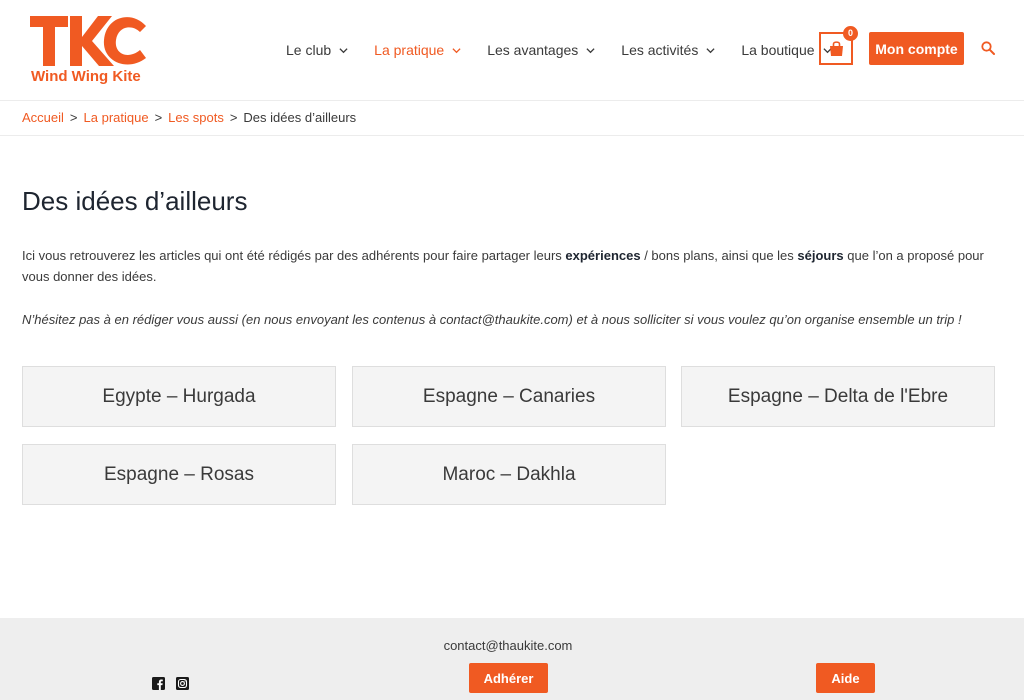 This screenshot has height=700, width=1024. What do you see at coordinates (850, 33) in the screenshot?
I see `cart-count-badge: 0` at bounding box center [850, 33].